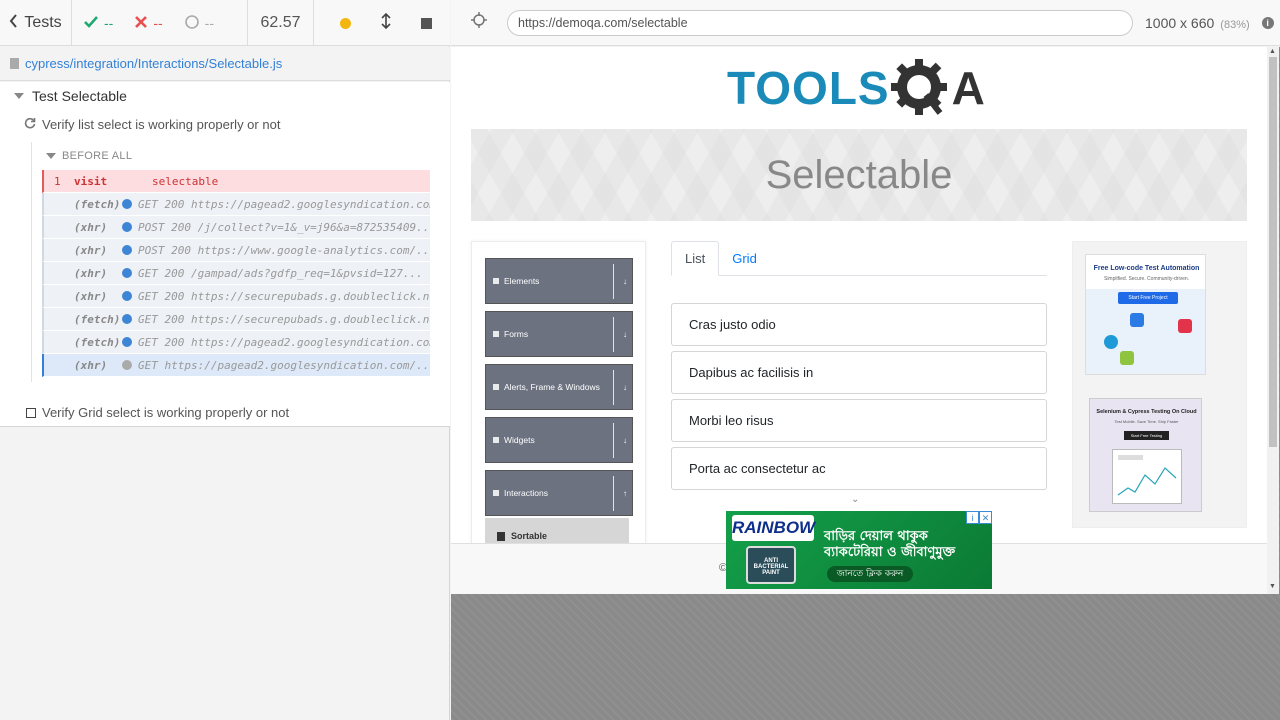 The width and height of the screenshot is (1280, 720). I want to click on tests-button: Tests, so click(36, 23).